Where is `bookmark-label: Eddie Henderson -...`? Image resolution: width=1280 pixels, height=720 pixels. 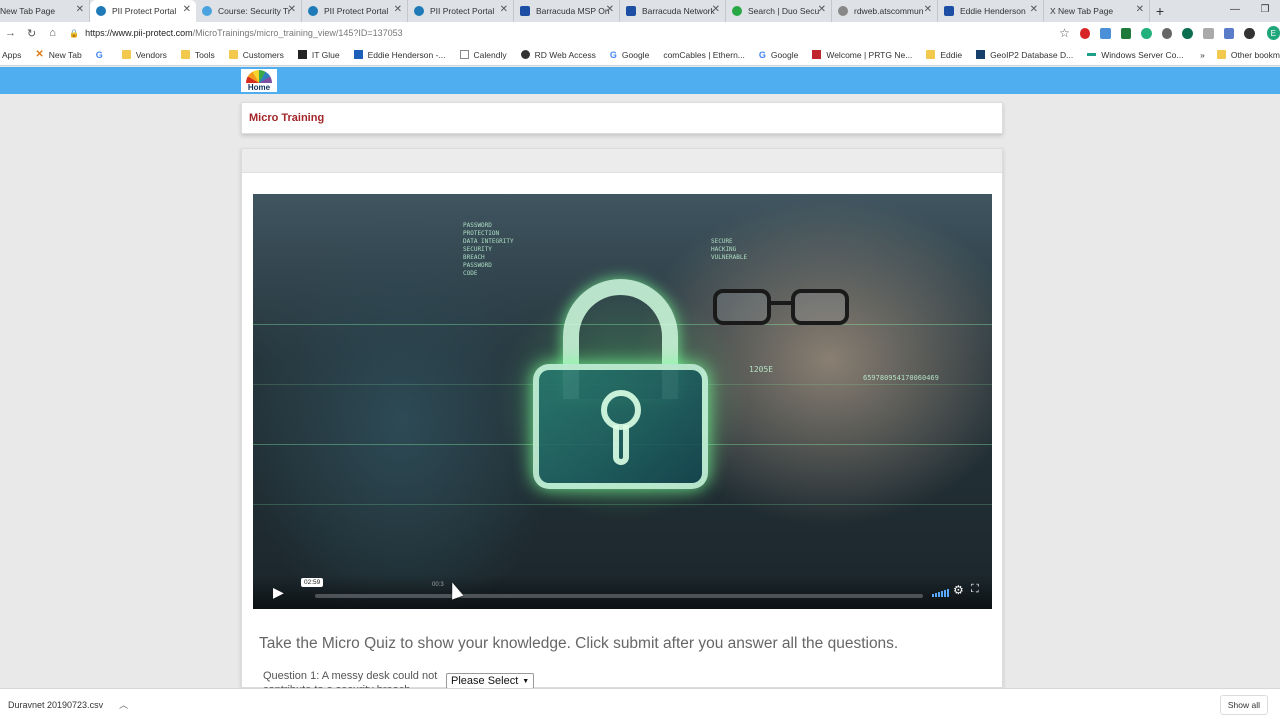
bookmark-label: Eddie Henderson -... is located at coordinates (406, 54).